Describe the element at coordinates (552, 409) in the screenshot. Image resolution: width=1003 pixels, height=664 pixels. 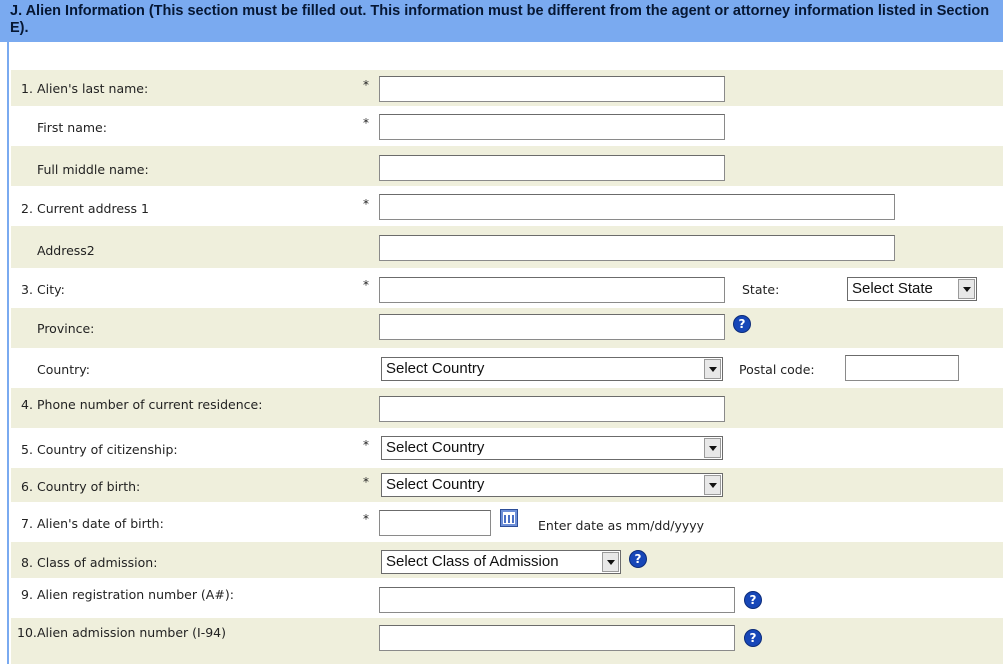
I see `phone-input` at that location.